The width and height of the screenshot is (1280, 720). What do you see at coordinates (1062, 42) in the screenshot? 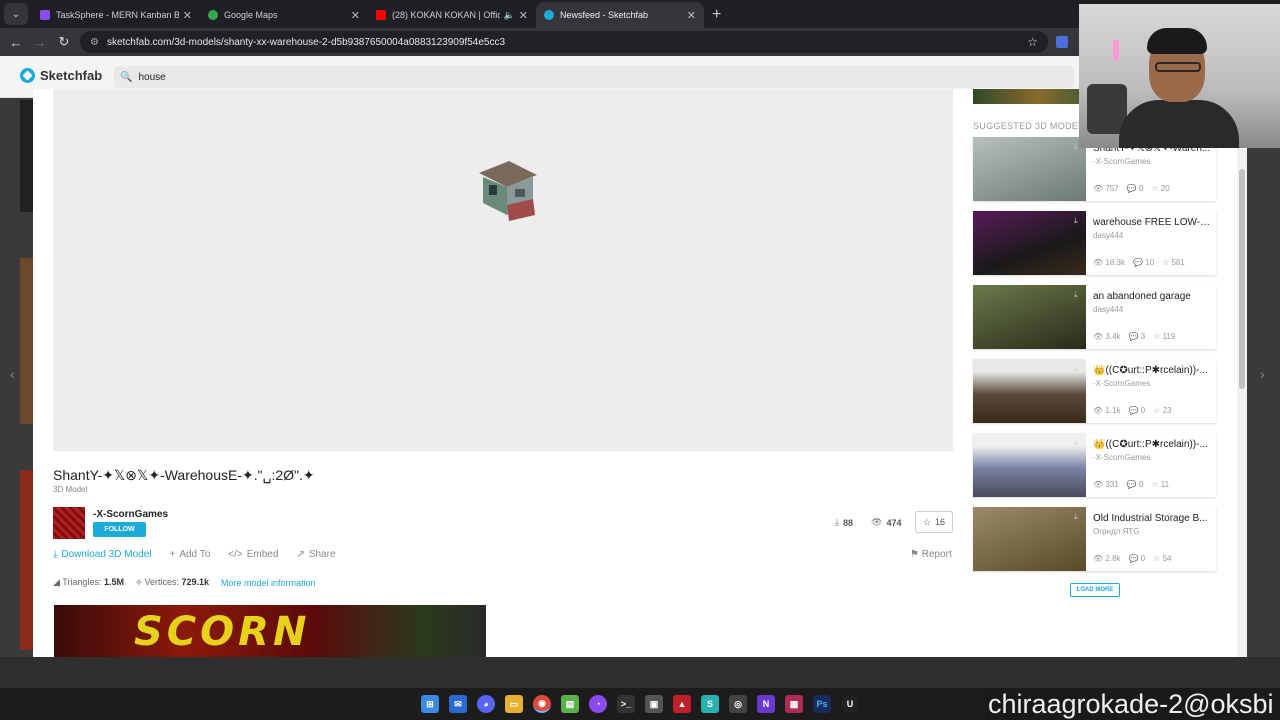
I see `translate-extension-icon` at bounding box center [1062, 42].